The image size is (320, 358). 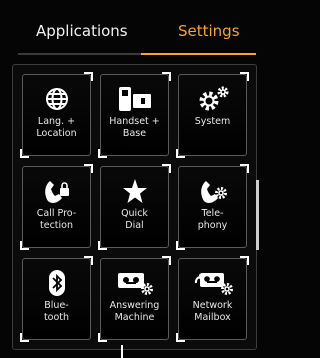 I want to click on tab-applications: Applications, so click(x=82, y=31).